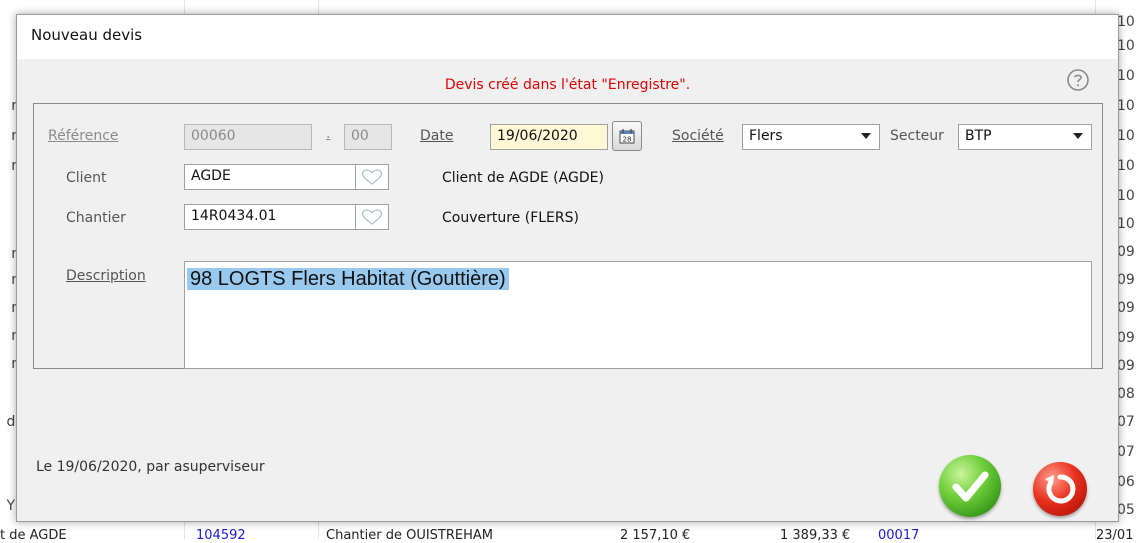 This screenshot has width=1139, height=543. I want to click on date-input: 19/06/2020, so click(549, 137).